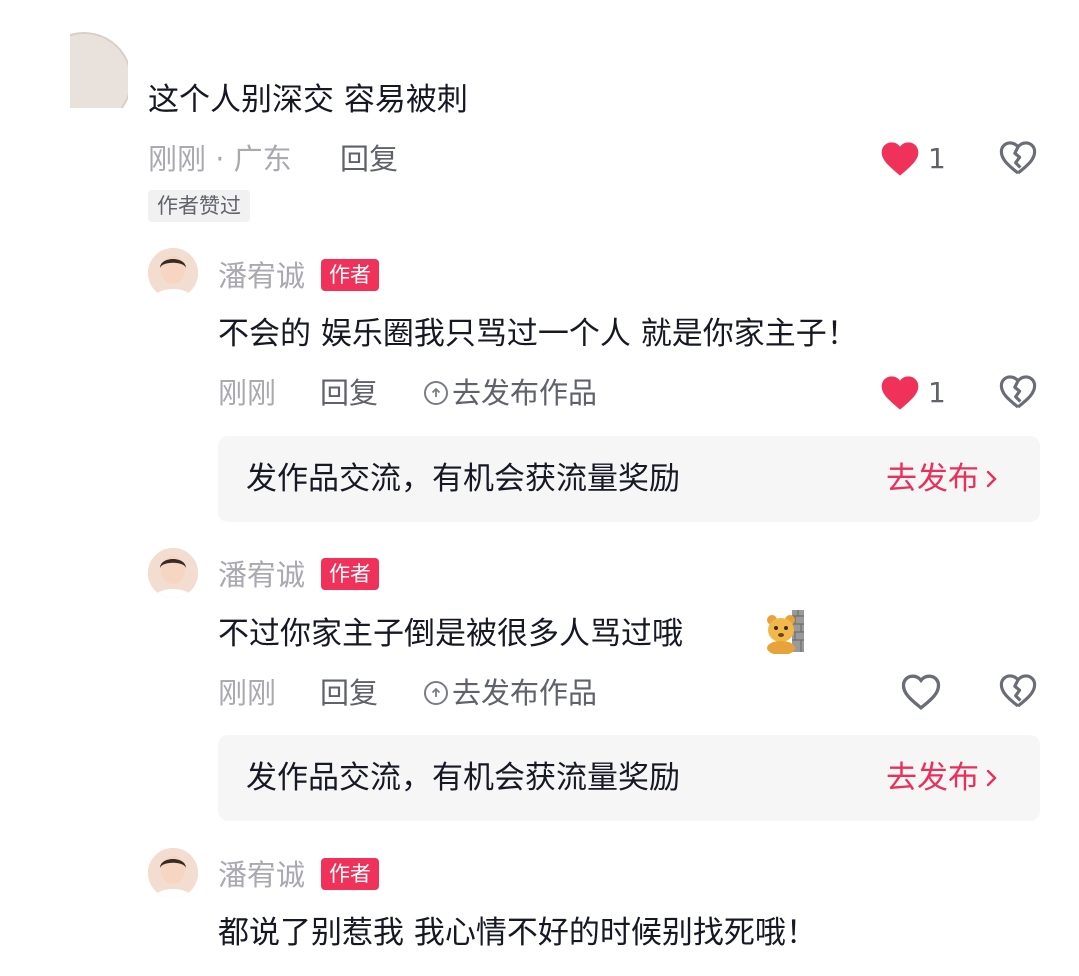  What do you see at coordinates (517, 933) in the screenshot?
I see `reply-text: 都说了别惹我 我心情不好的时候别找死哦！` at bounding box center [517, 933].